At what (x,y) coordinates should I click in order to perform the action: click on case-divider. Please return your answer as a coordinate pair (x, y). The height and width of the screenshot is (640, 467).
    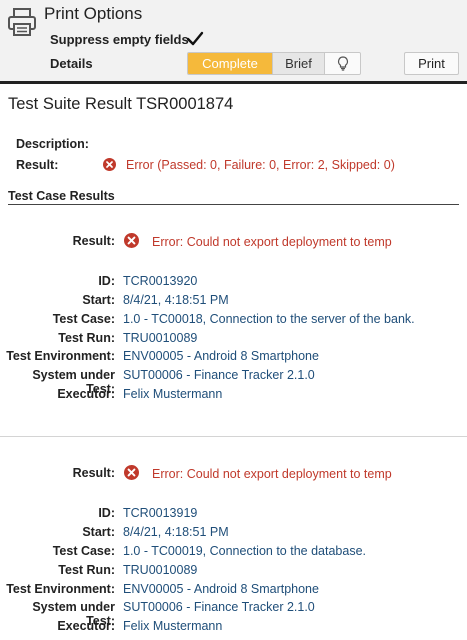
    Looking at the image, I should click on (233, 436).